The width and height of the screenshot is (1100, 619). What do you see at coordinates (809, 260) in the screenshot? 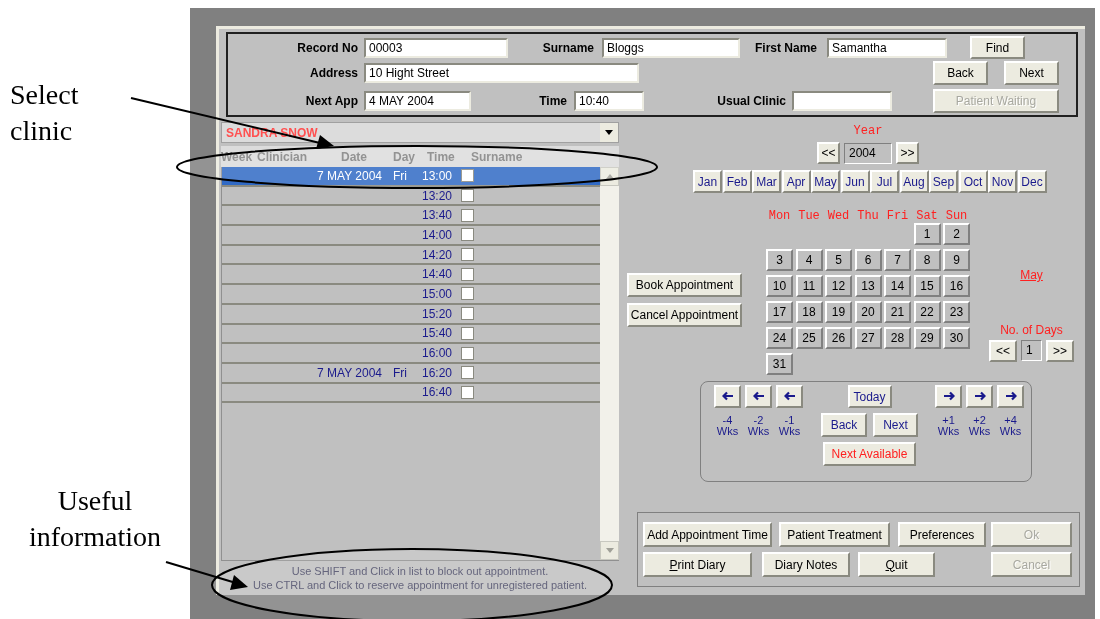
I see `day-button: 4` at bounding box center [809, 260].